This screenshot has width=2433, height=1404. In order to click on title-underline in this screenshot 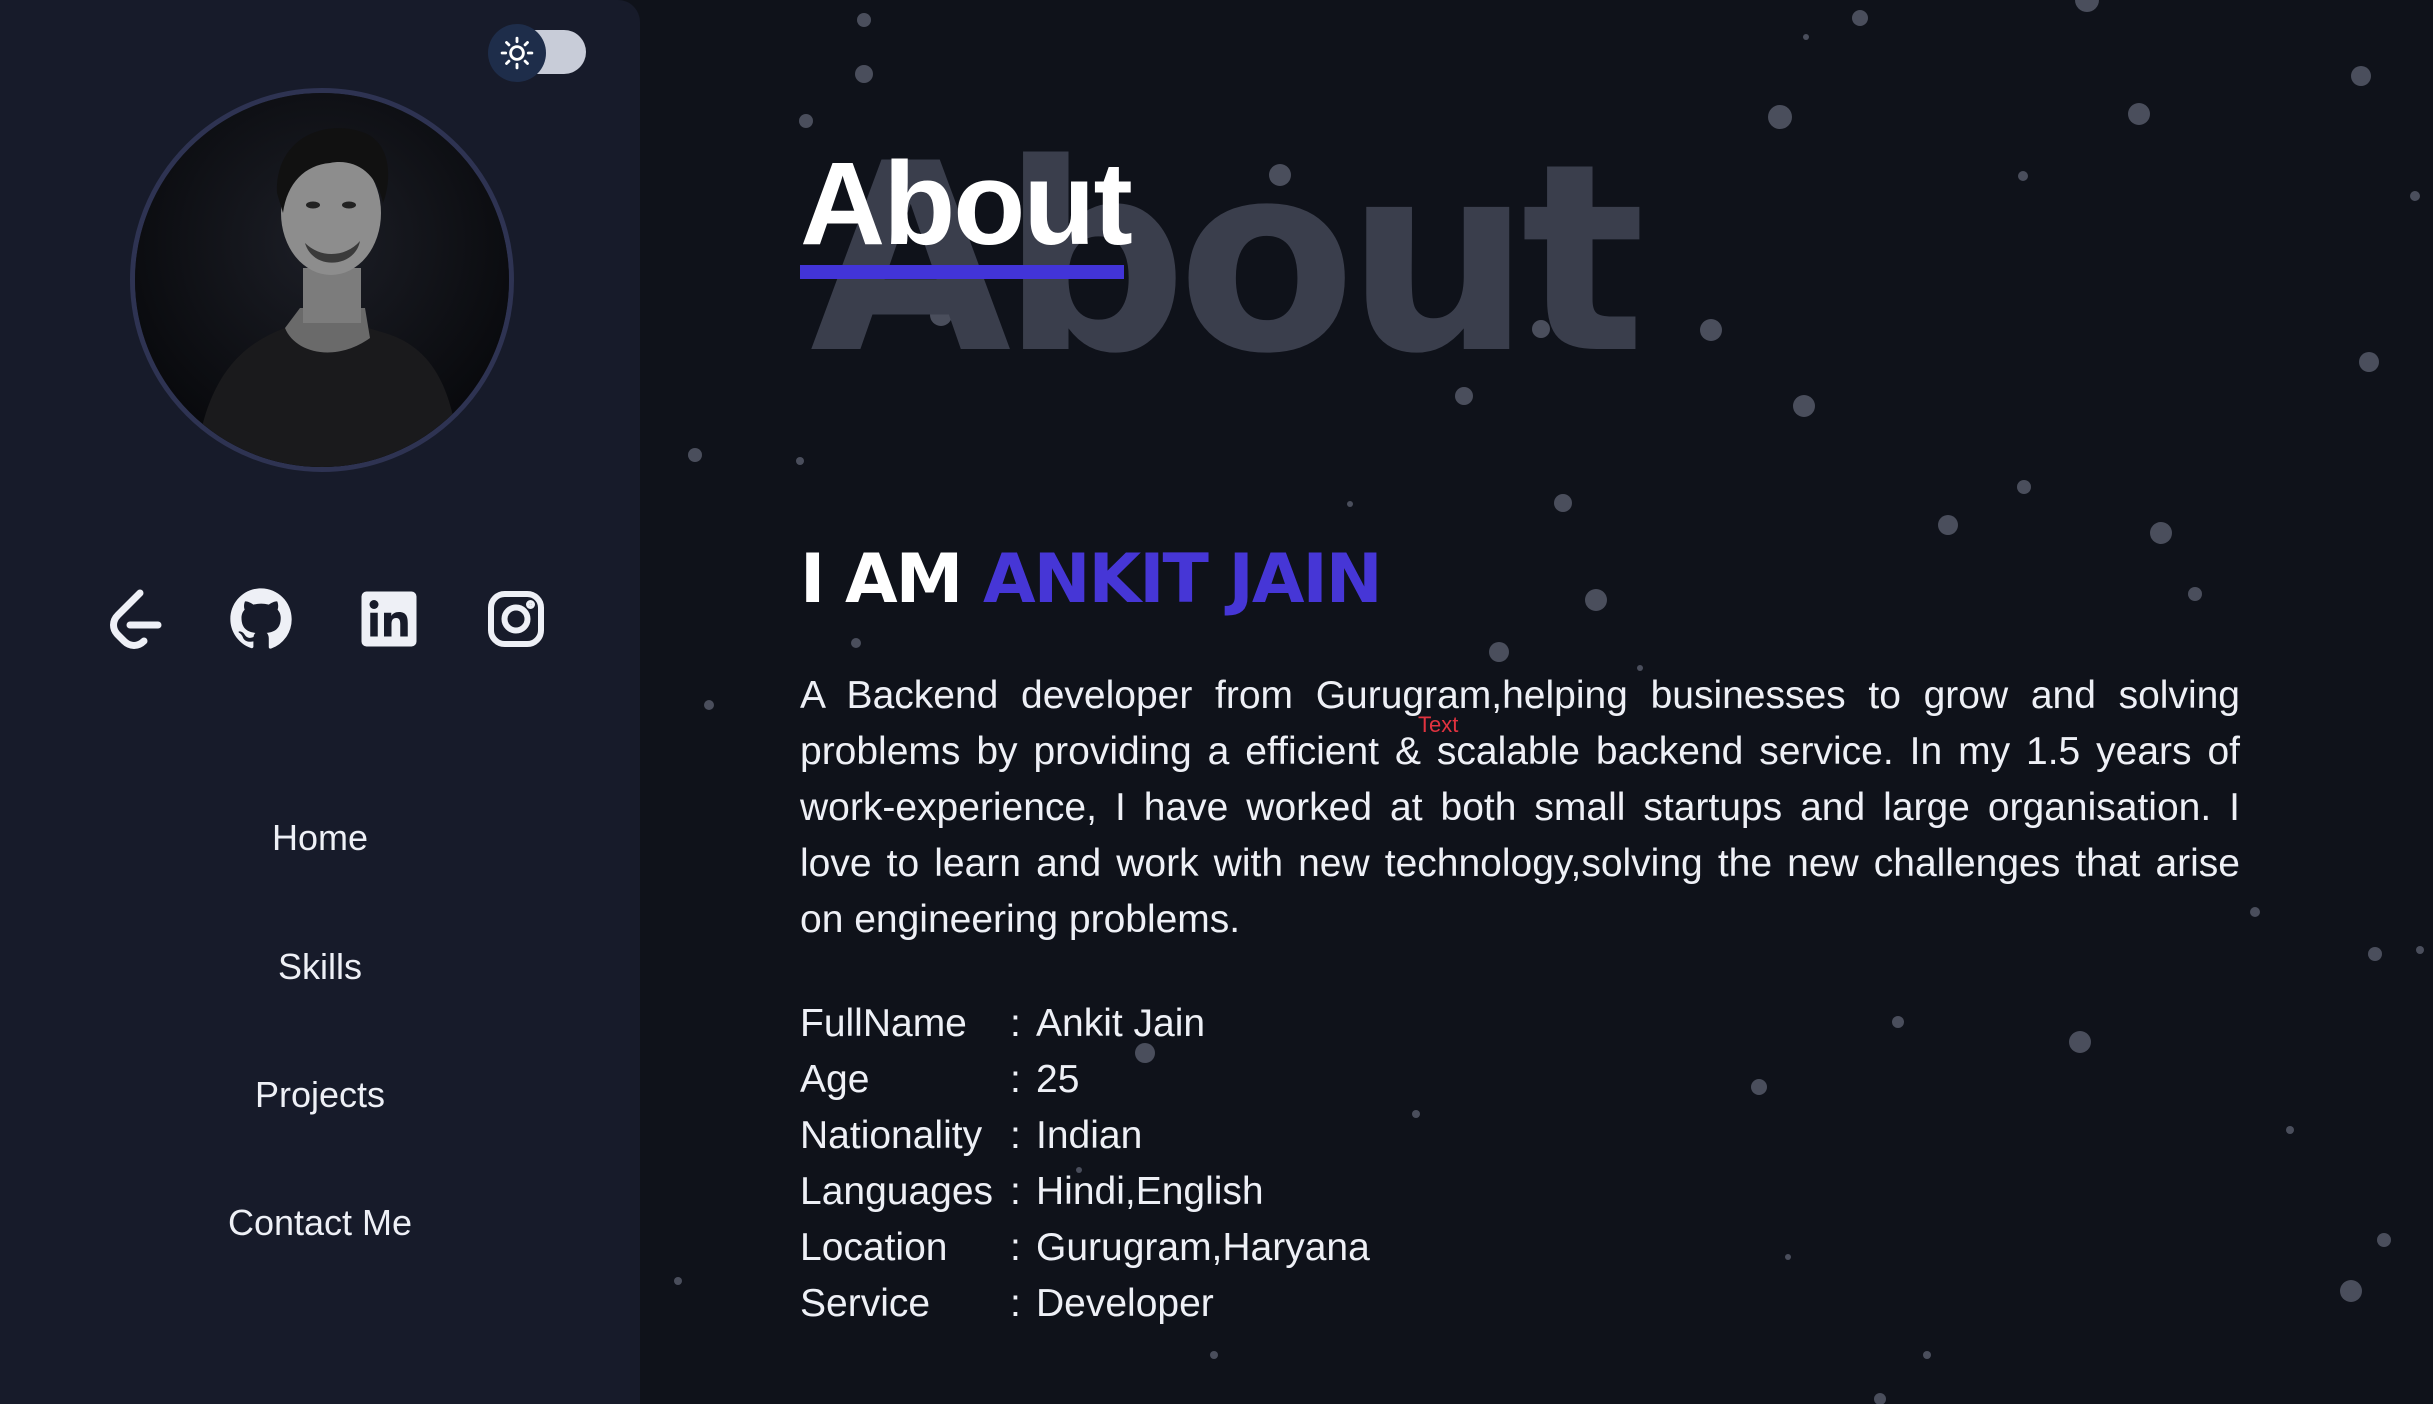, I will do `click(962, 272)`.